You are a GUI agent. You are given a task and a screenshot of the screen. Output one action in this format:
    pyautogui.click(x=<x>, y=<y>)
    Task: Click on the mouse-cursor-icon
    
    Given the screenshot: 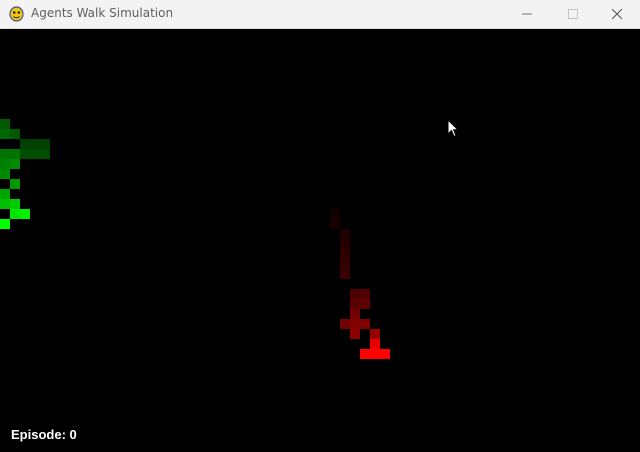 What is the action you would take?
    pyautogui.click(x=453, y=128)
    